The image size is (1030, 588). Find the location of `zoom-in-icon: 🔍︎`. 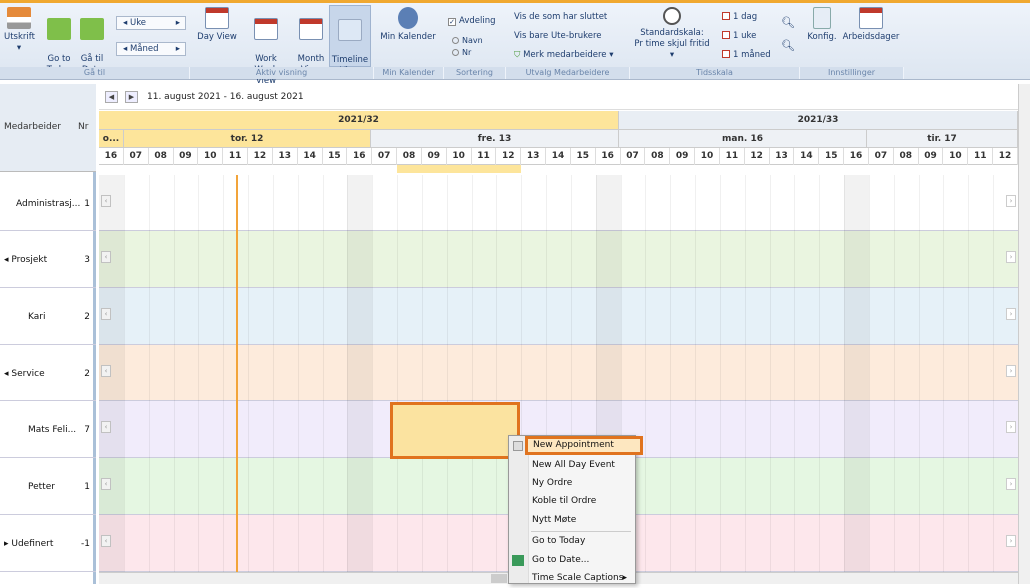

zoom-in-icon: 🔍︎ is located at coordinates (788, 22).